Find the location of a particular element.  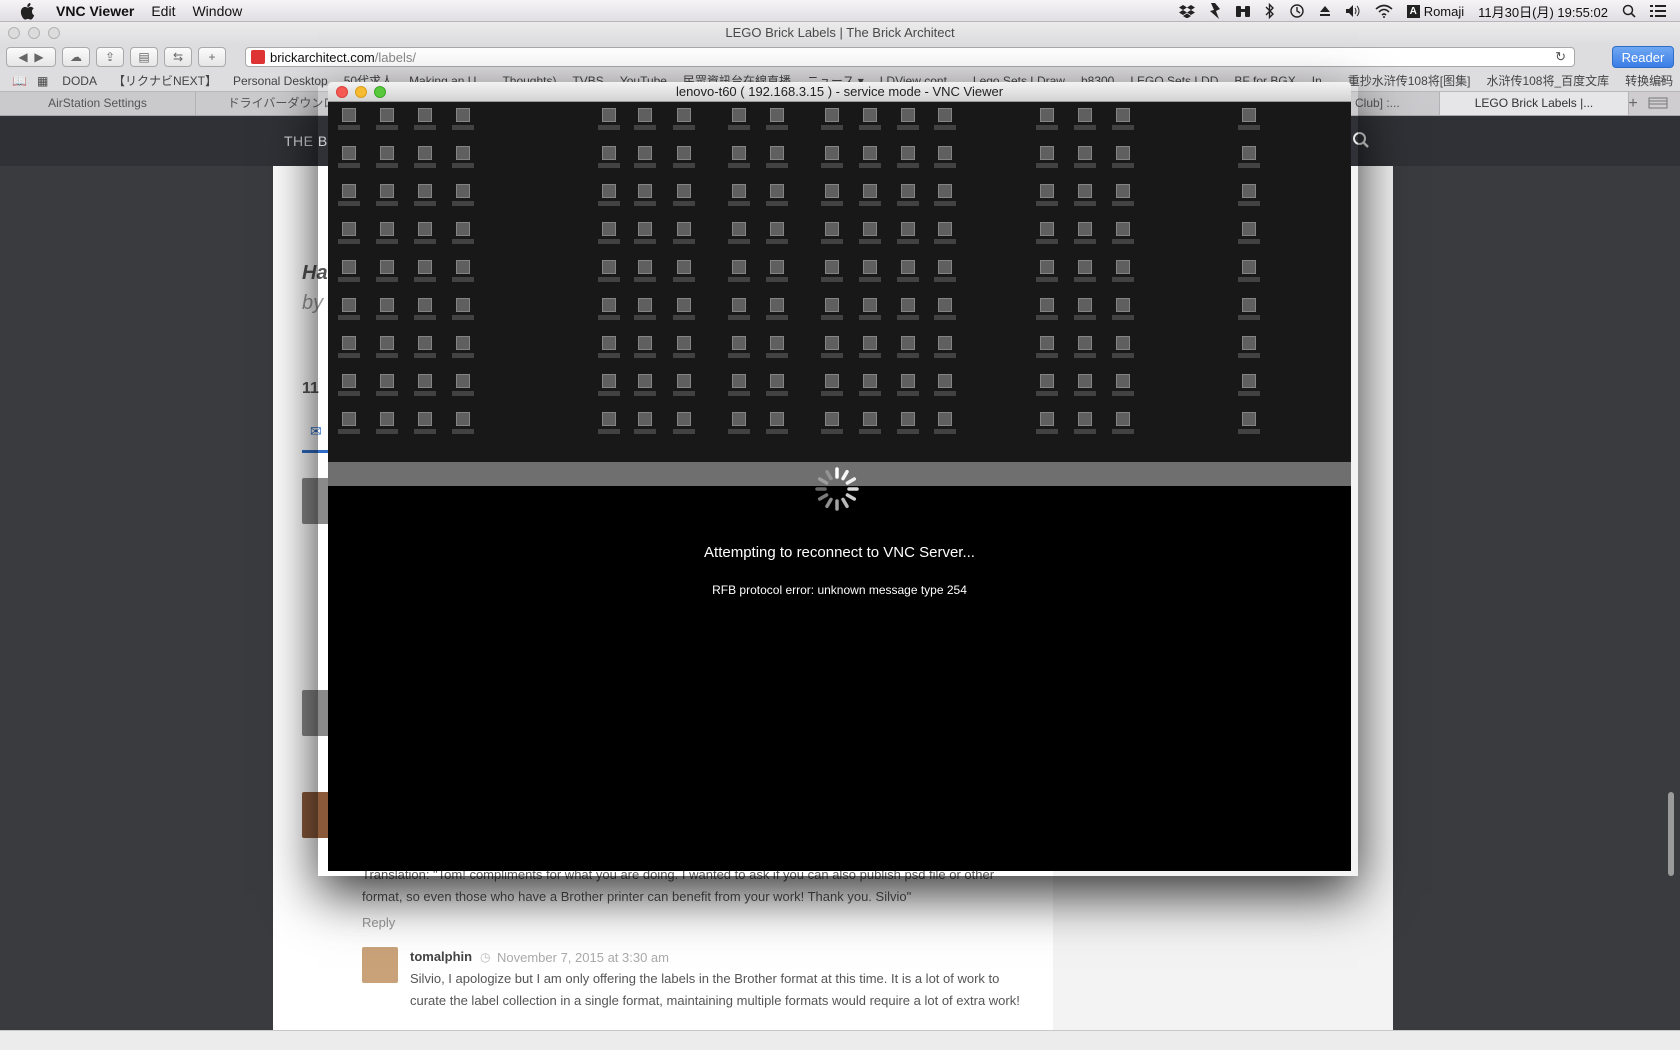

plus-icon: + is located at coordinates (212, 57).